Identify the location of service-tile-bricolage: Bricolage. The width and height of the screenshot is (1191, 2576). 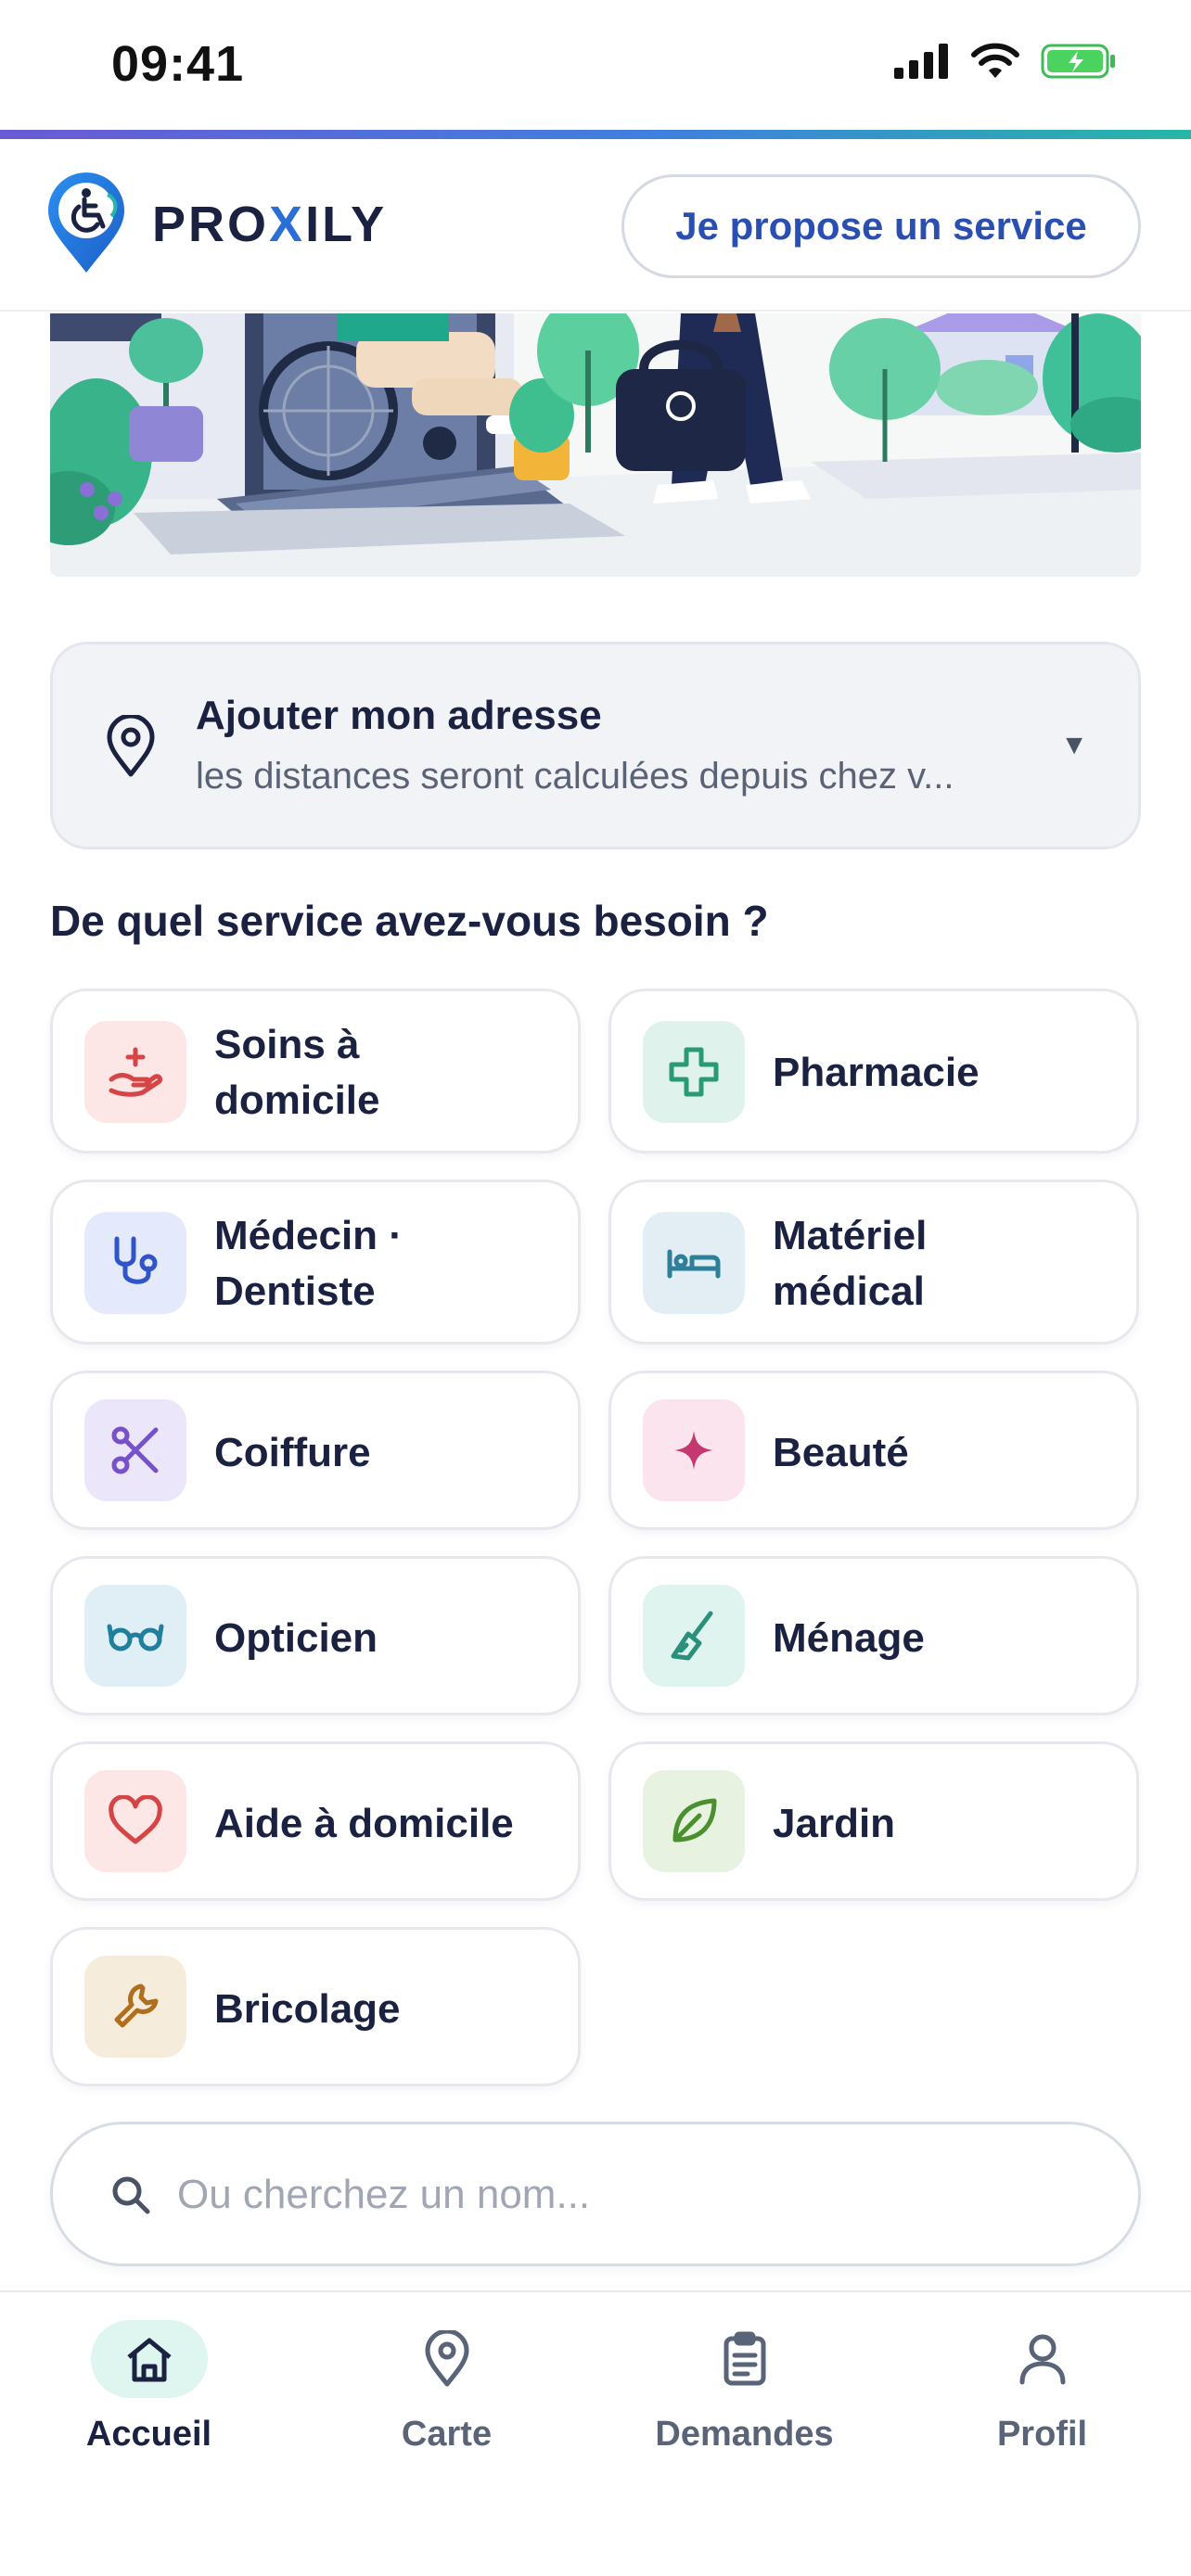
(315, 2007).